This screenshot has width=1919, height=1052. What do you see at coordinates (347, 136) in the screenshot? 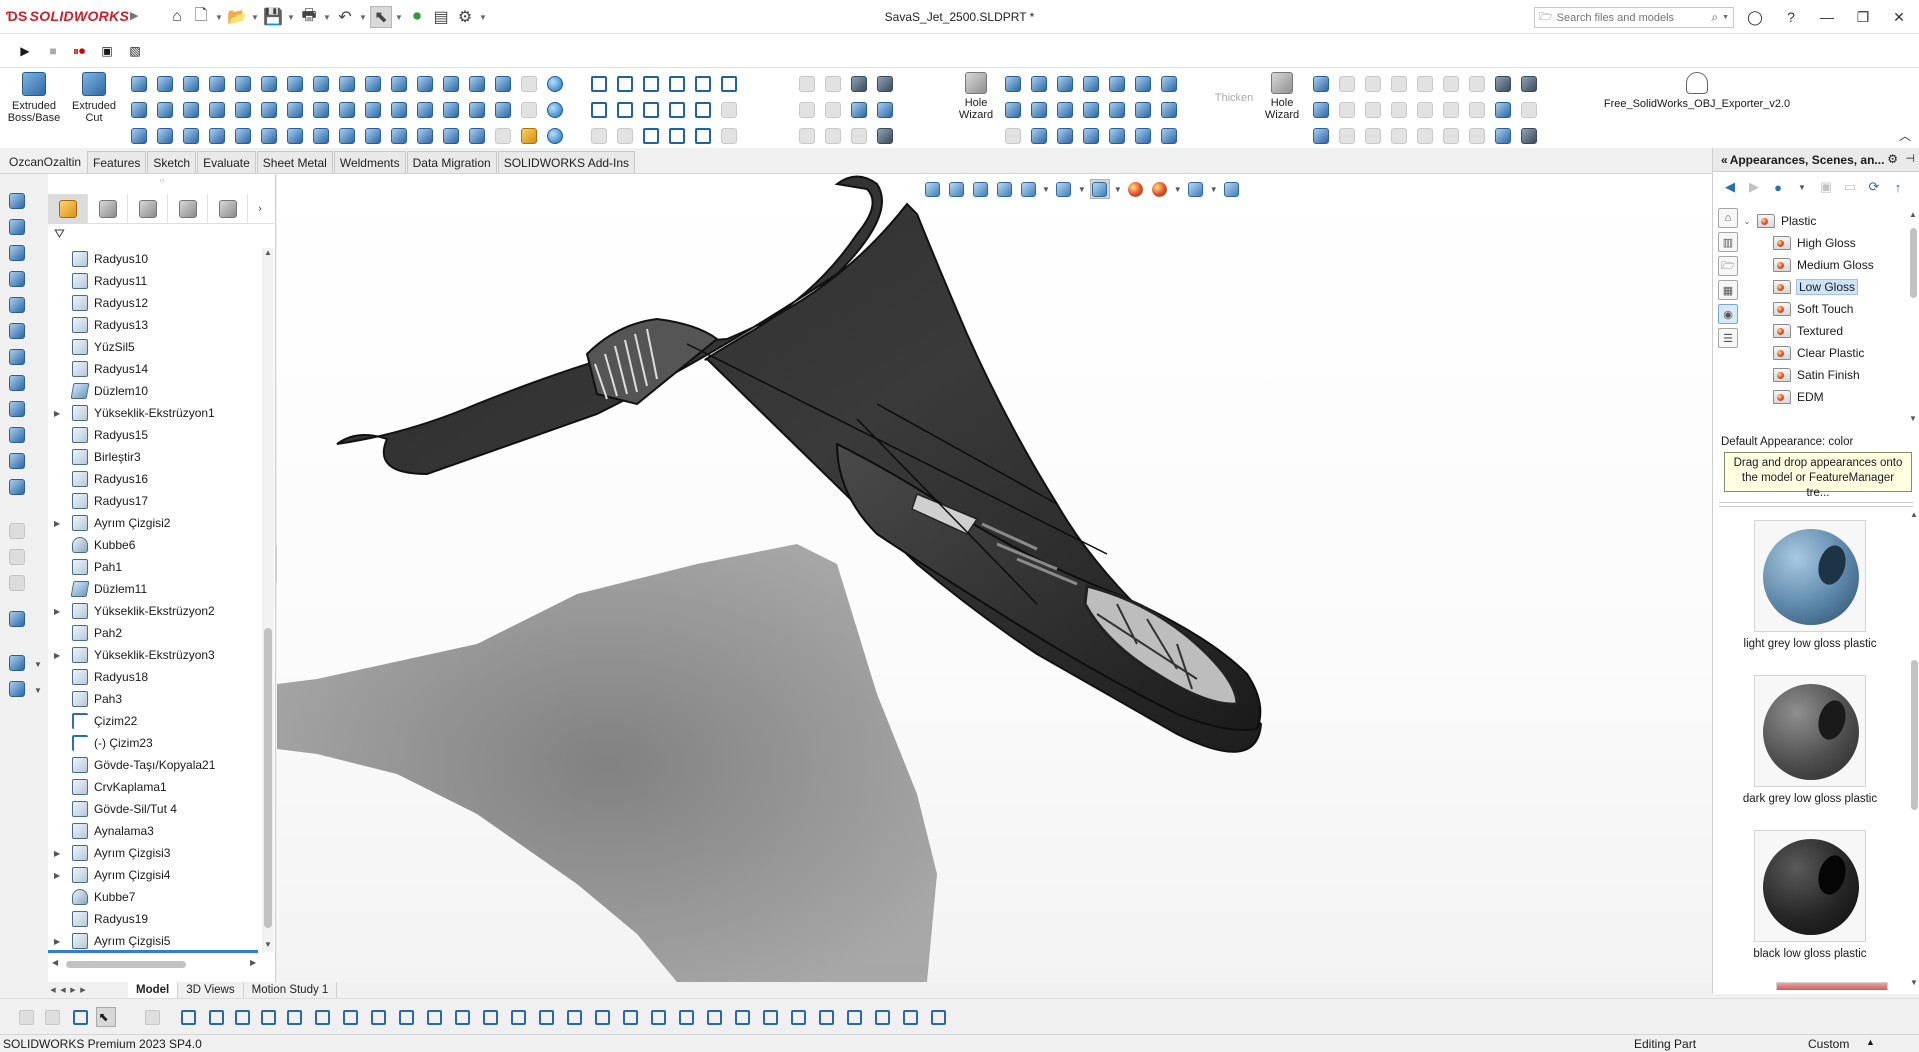
I see `trim-icon` at bounding box center [347, 136].